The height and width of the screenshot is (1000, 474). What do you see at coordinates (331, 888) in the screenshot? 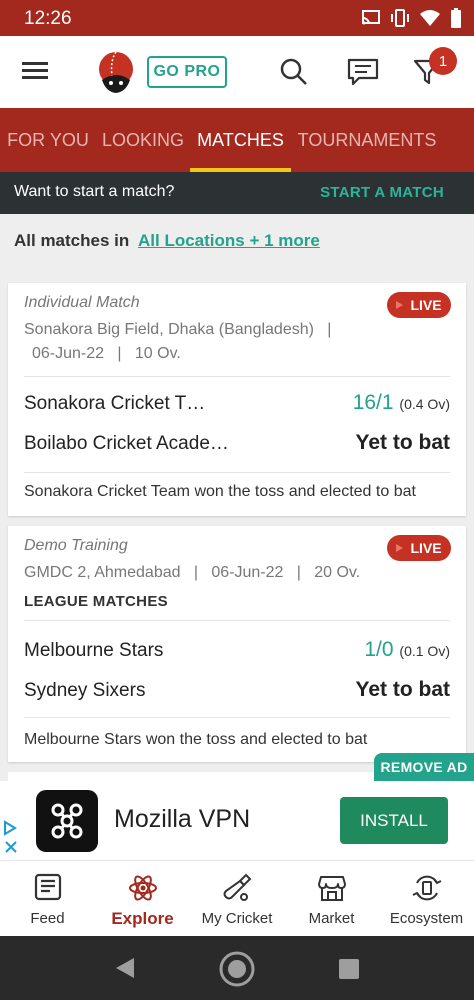
I see `market-icon` at bounding box center [331, 888].